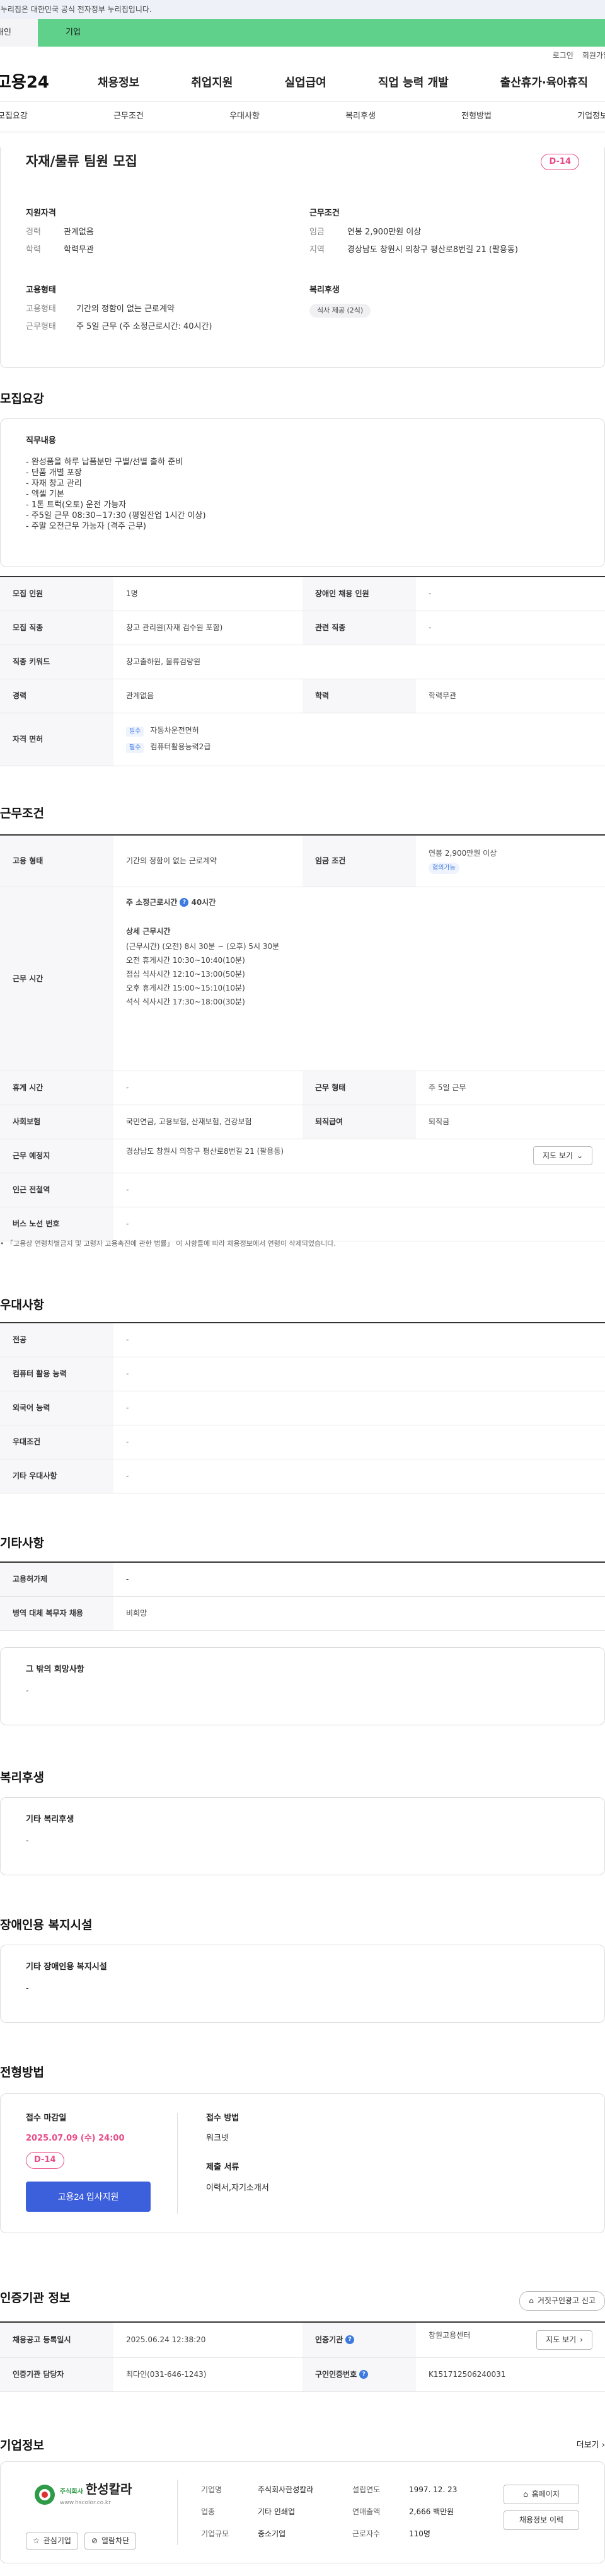 This screenshot has width=605, height=2576. Describe the element at coordinates (110, 2541) in the screenshot. I see `block-company-button: ⊘ 열람차단` at that location.